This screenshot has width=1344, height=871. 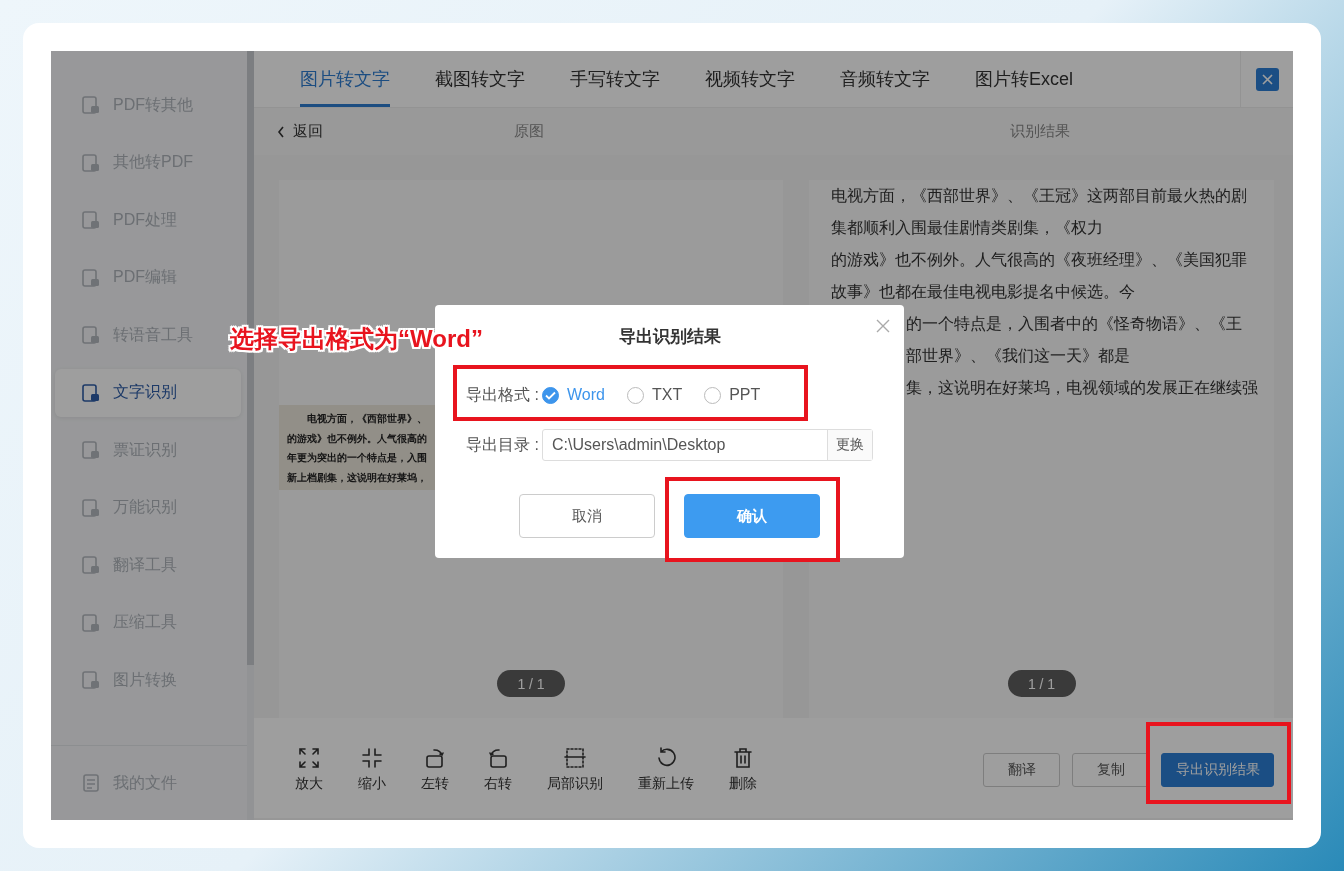 I want to click on toolbar-button: 重新上传, so click(x=666, y=770).